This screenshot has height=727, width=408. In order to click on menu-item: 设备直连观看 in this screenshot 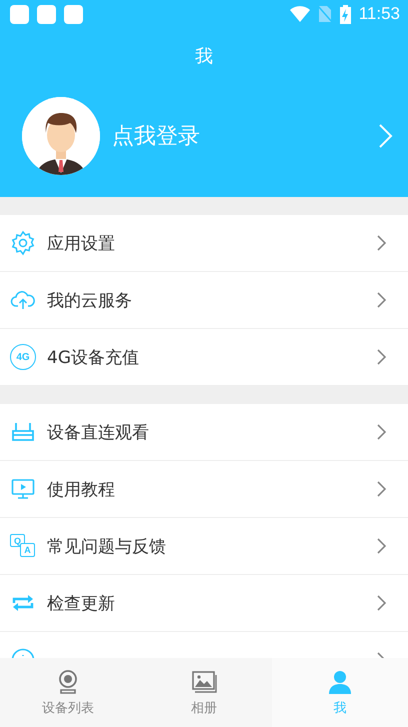, I will do `click(204, 432)`.